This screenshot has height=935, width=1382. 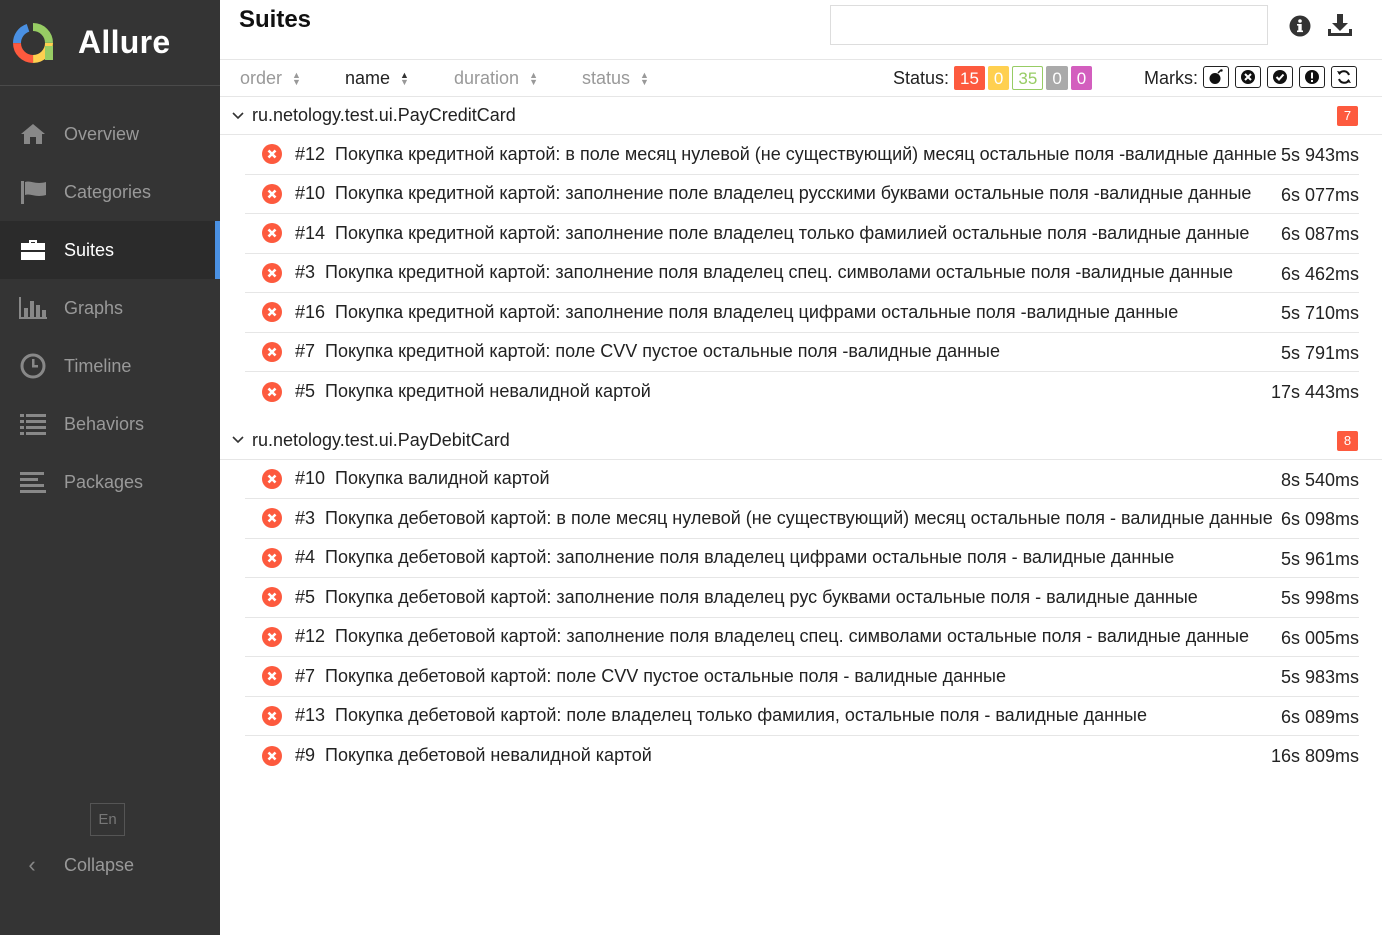 I want to click on sidebar-item-packages: Packages, so click(x=110, y=482).